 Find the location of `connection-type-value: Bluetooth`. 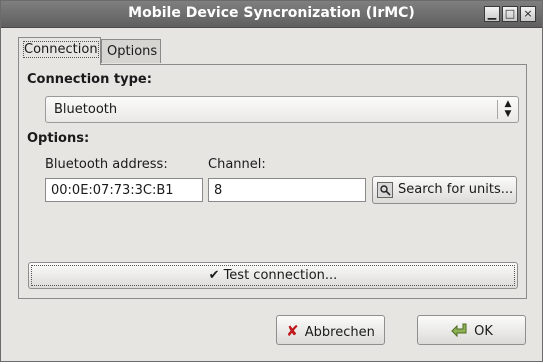

connection-type-value: Bluetooth is located at coordinates (86, 109).